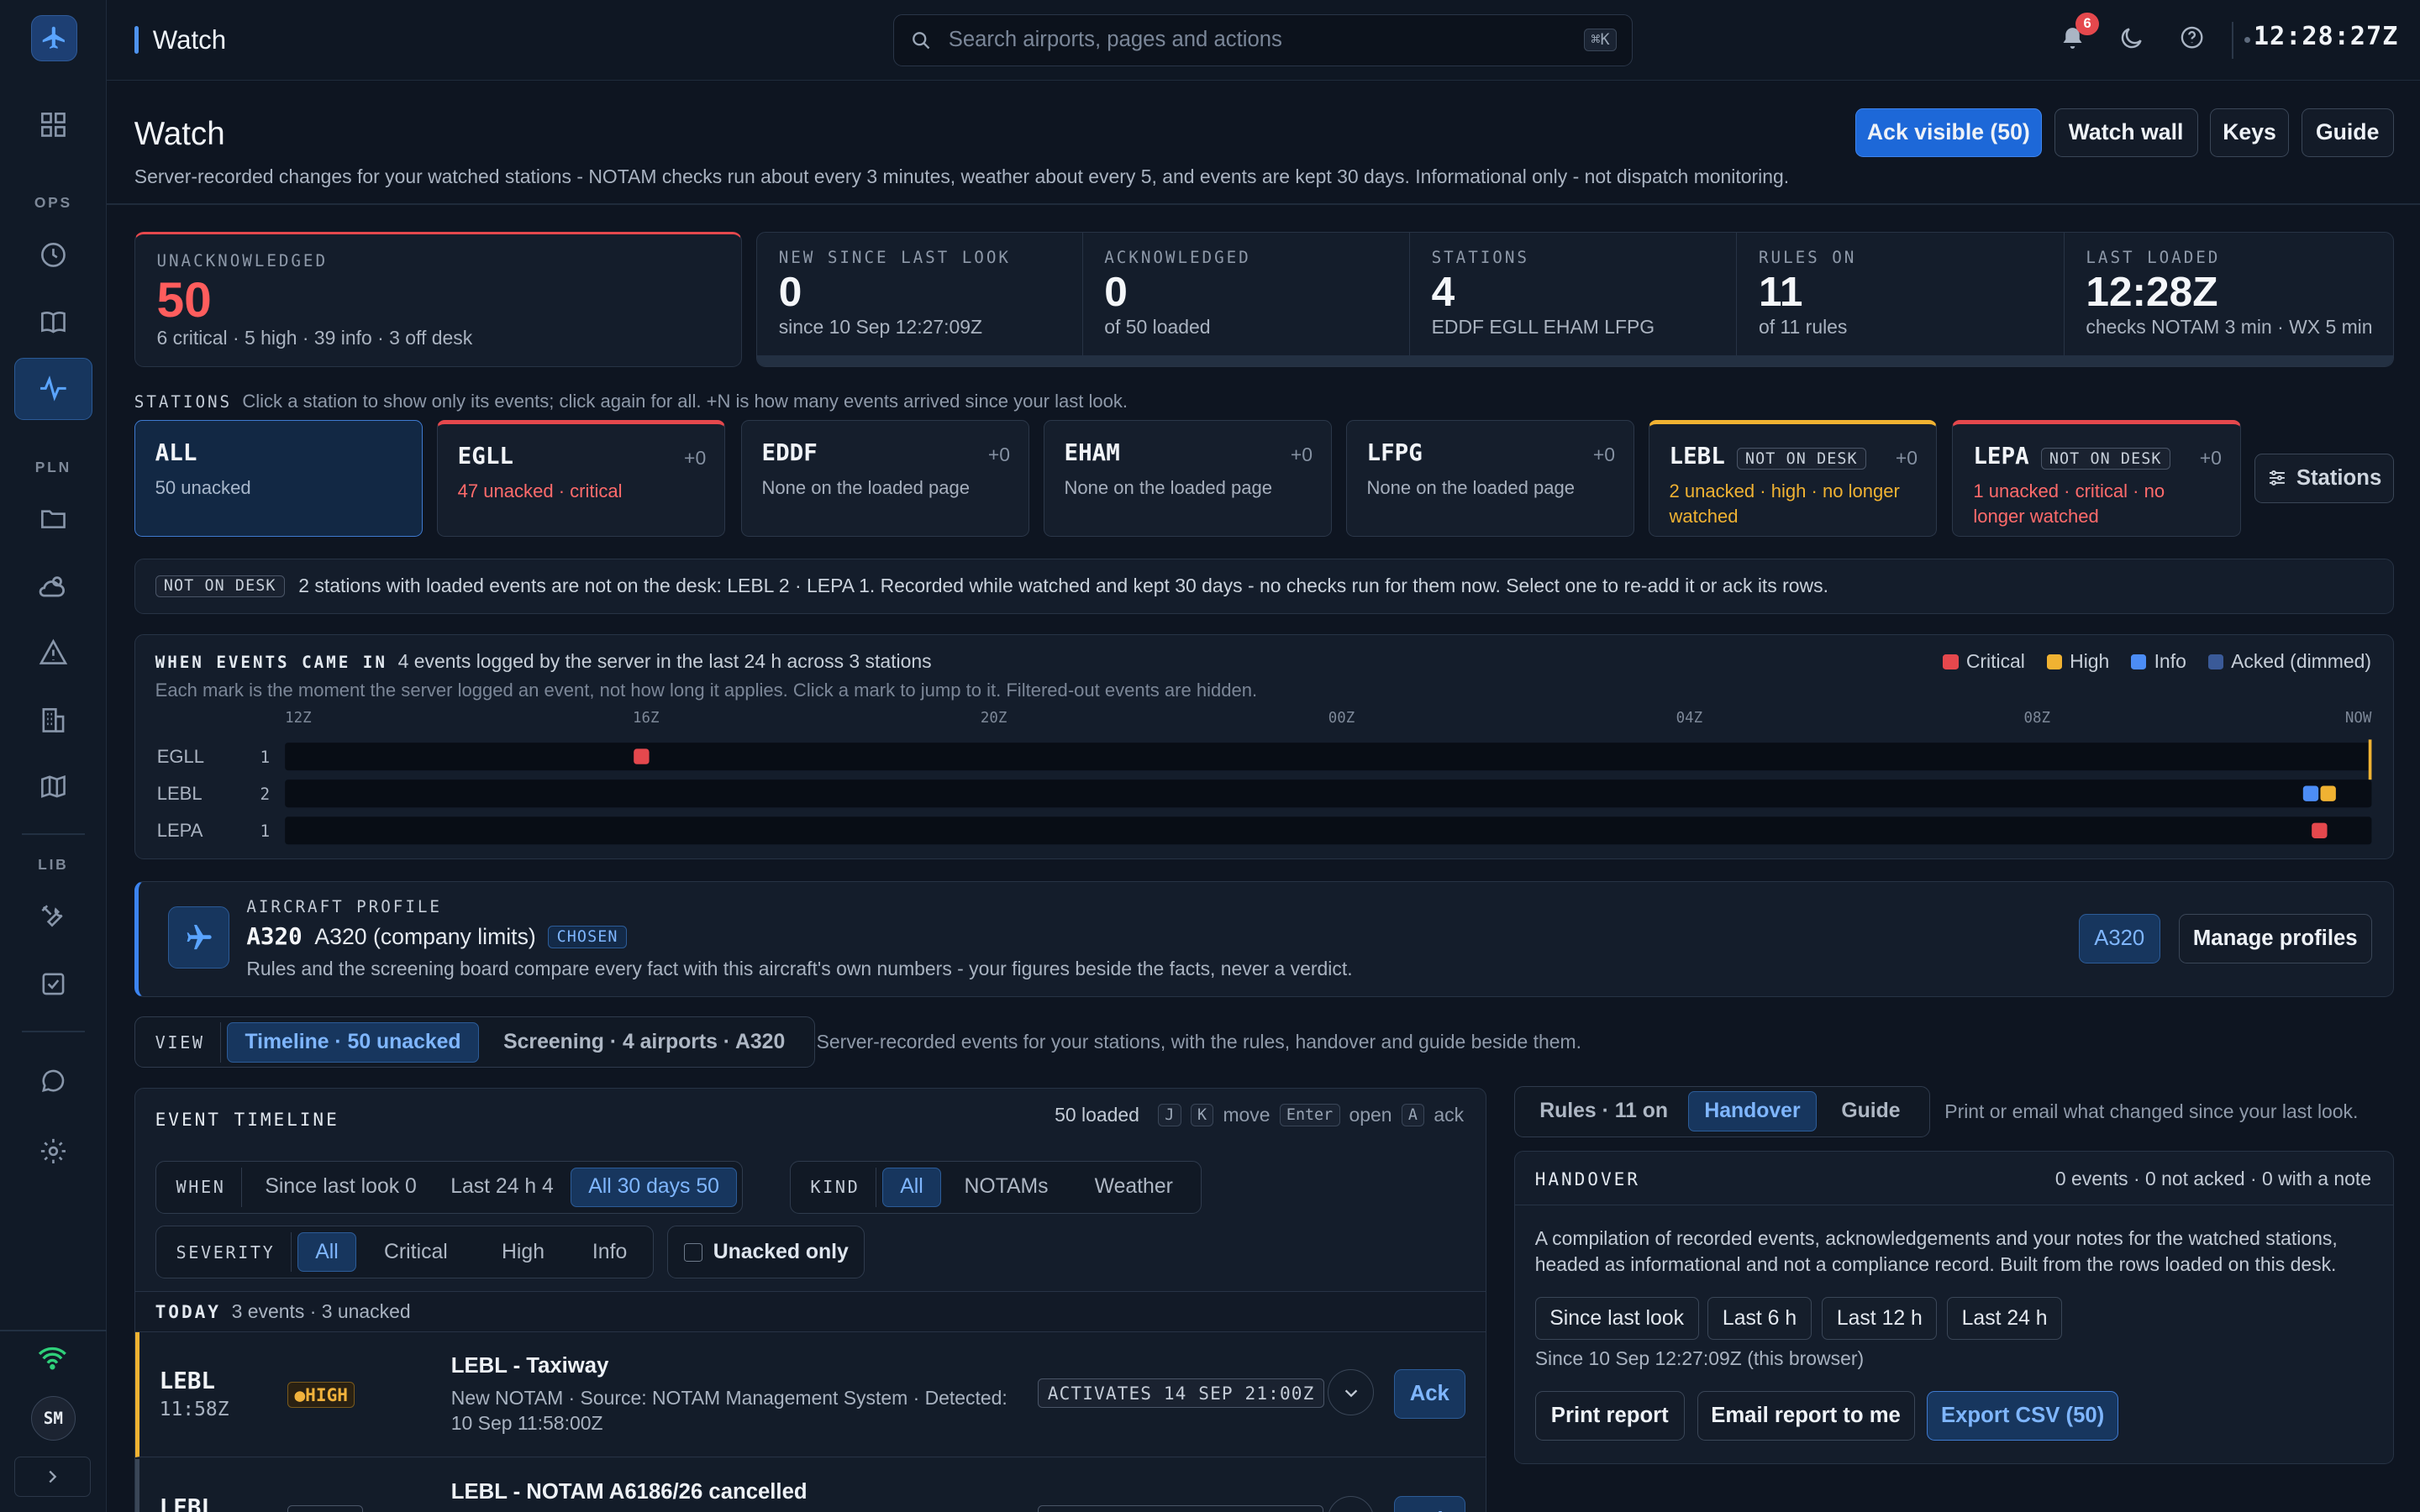 The width and height of the screenshot is (2420, 1512). Describe the element at coordinates (911, 1187) in the screenshot. I see `kind-all: All` at that location.